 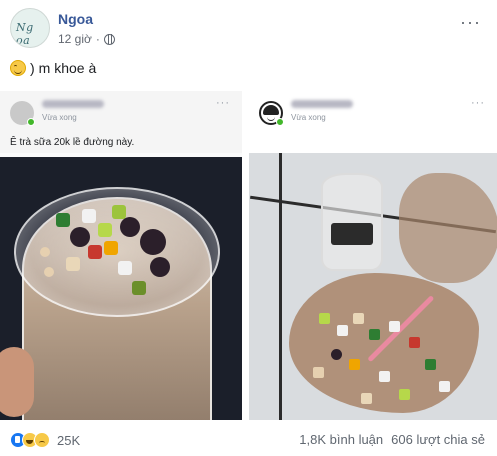 What do you see at coordinates (30, 440) in the screenshot?
I see `reaction-icons` at bounding box center [30, 440].